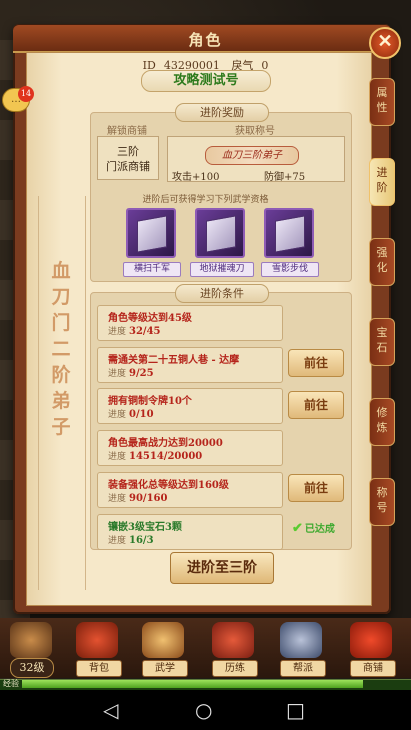 The image size is (411, 730). What do you see at coordinates (31, 640) in the screenshot?
I see `avatar` at bounding box center [31, 640].